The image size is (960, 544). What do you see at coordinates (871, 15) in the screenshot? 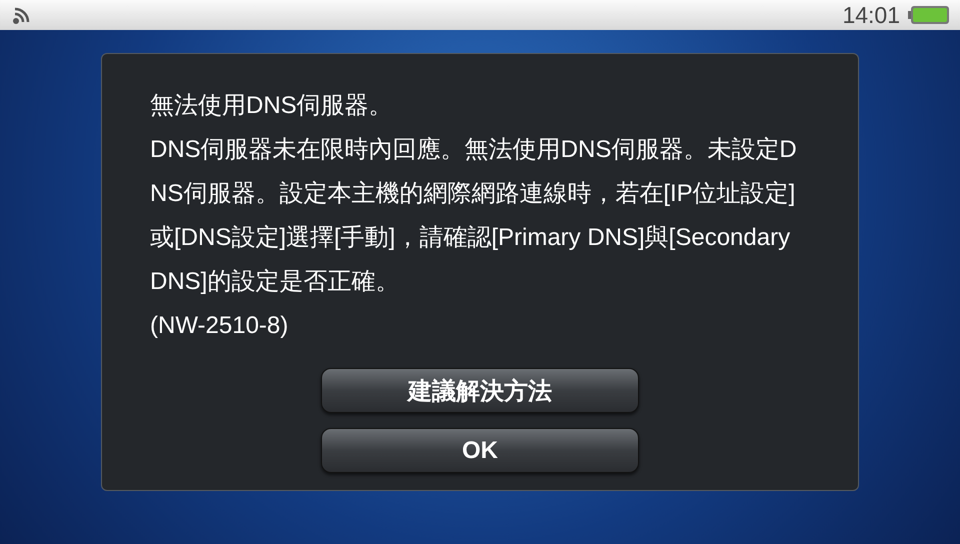
I see `clock-time: 14:01` at bounding box center [871, 15].